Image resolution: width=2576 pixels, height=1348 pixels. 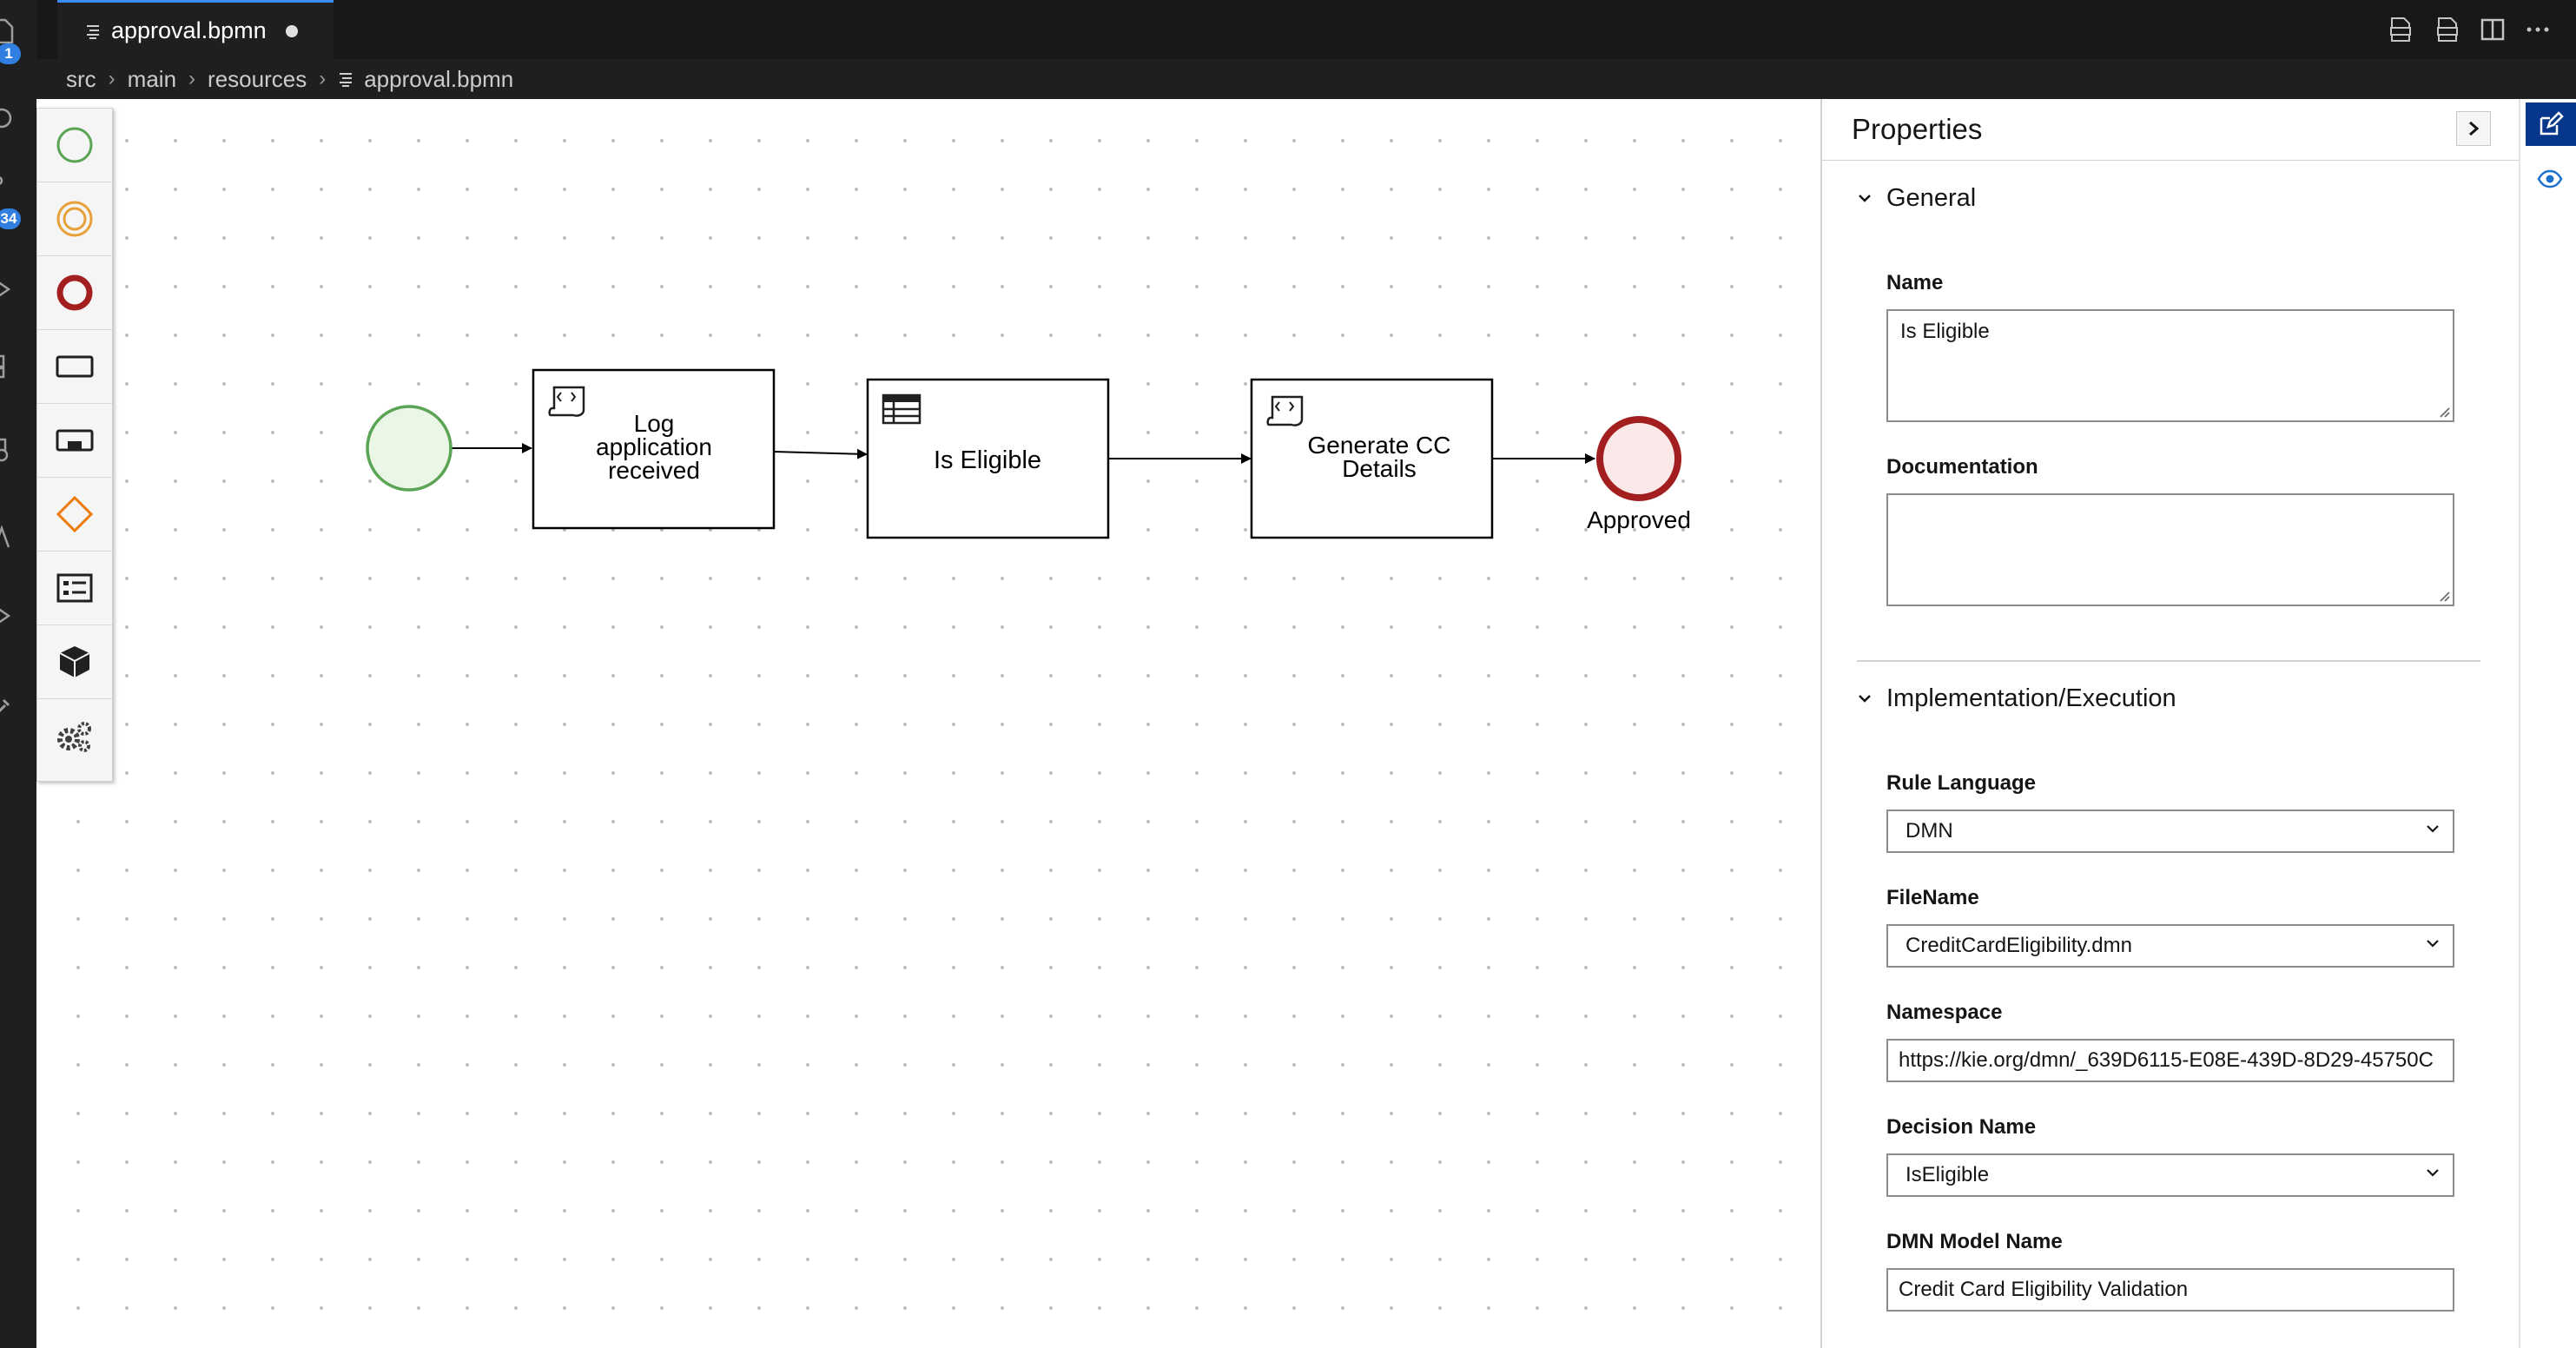 I want to click on edit-icon, so click(x=2552, y=123).